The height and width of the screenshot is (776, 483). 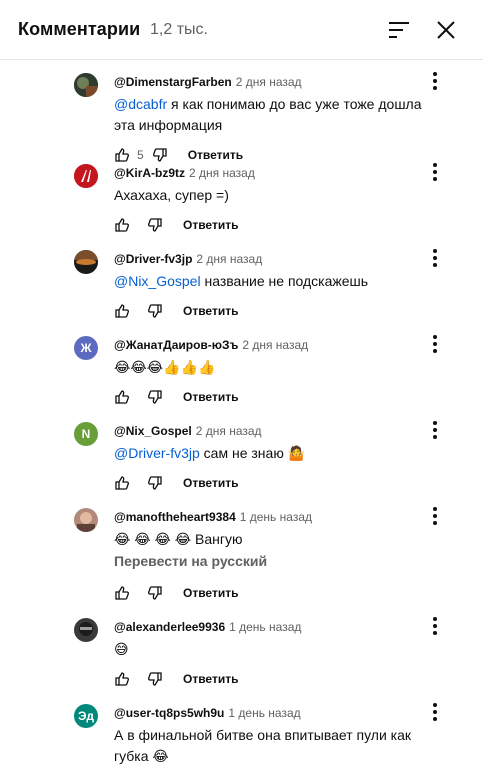 I want to click on comment-body: название не подскажешь, so click(x=284, y=281).